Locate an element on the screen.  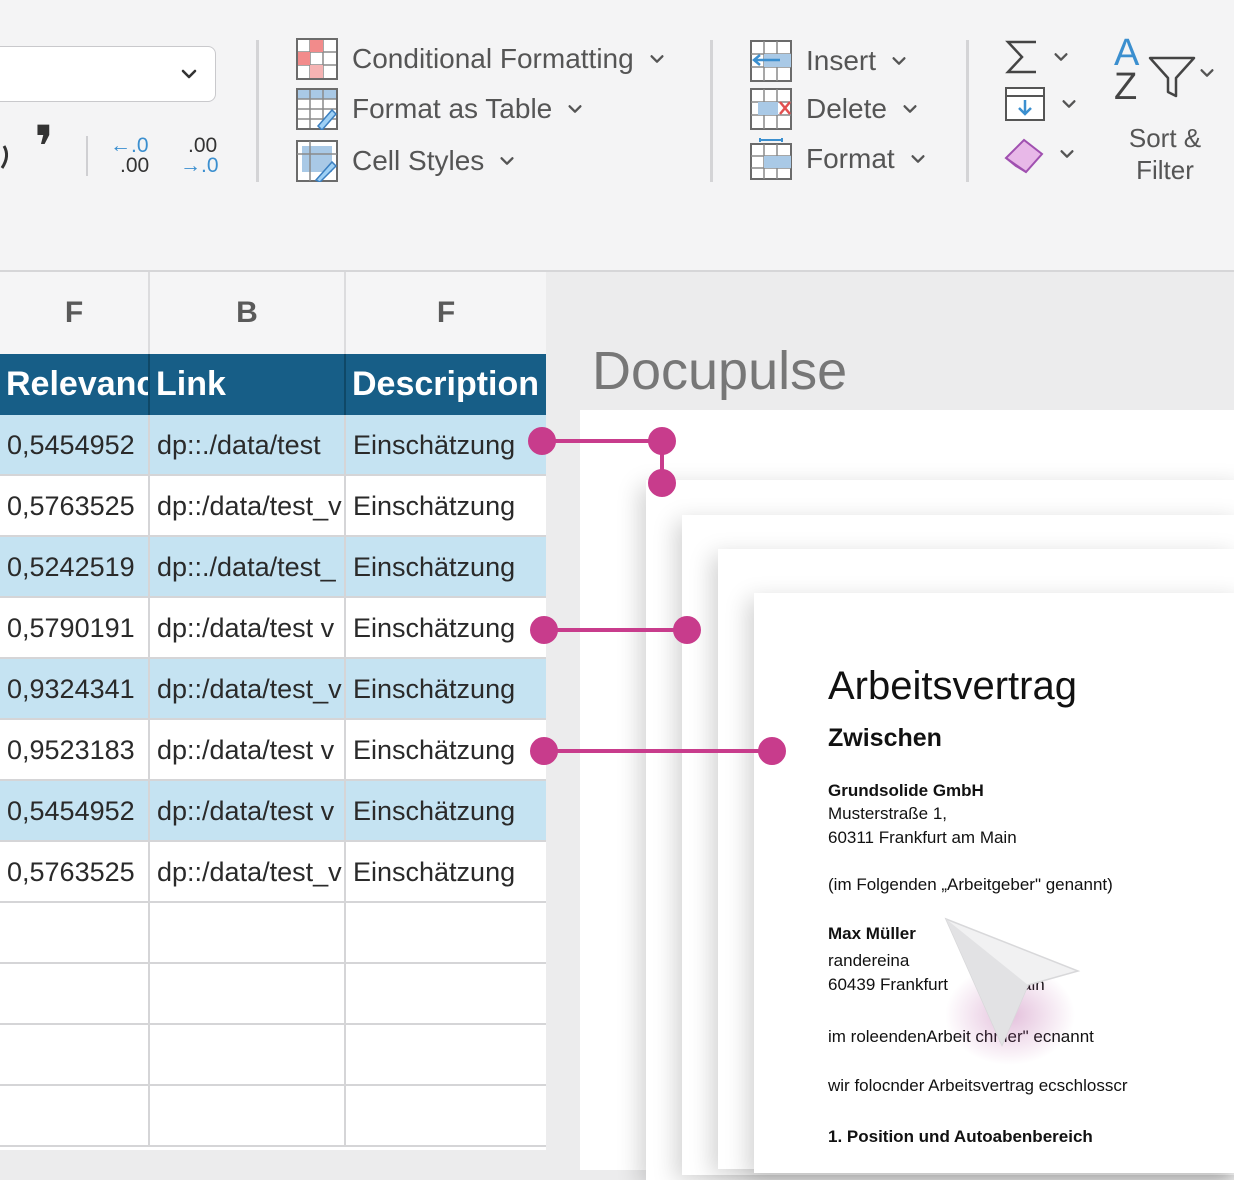
sort-filter-label-line2: Filter is located at coordinates (1165, 170).